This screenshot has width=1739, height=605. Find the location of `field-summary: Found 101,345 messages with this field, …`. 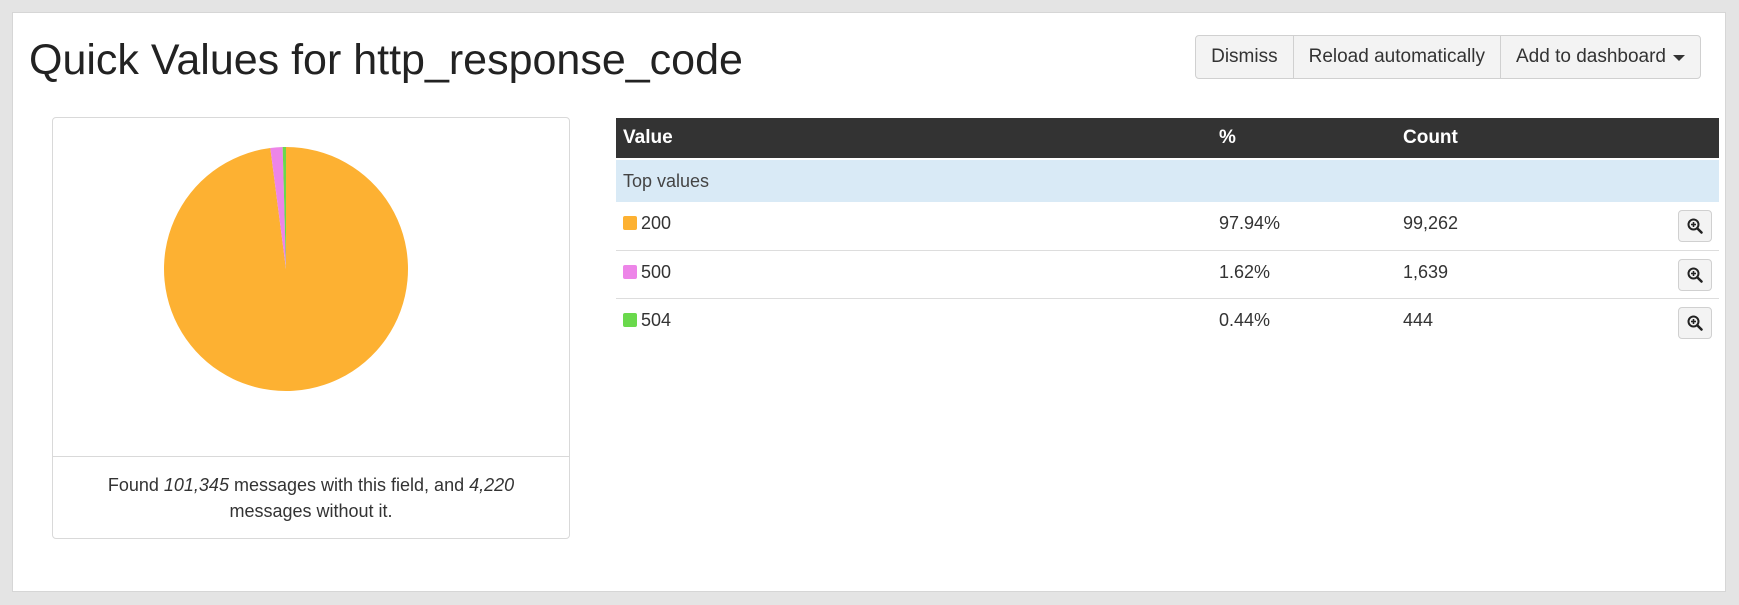

field-summary: Found 101,345 messages with this field, … is located at coordinates (311, 490).